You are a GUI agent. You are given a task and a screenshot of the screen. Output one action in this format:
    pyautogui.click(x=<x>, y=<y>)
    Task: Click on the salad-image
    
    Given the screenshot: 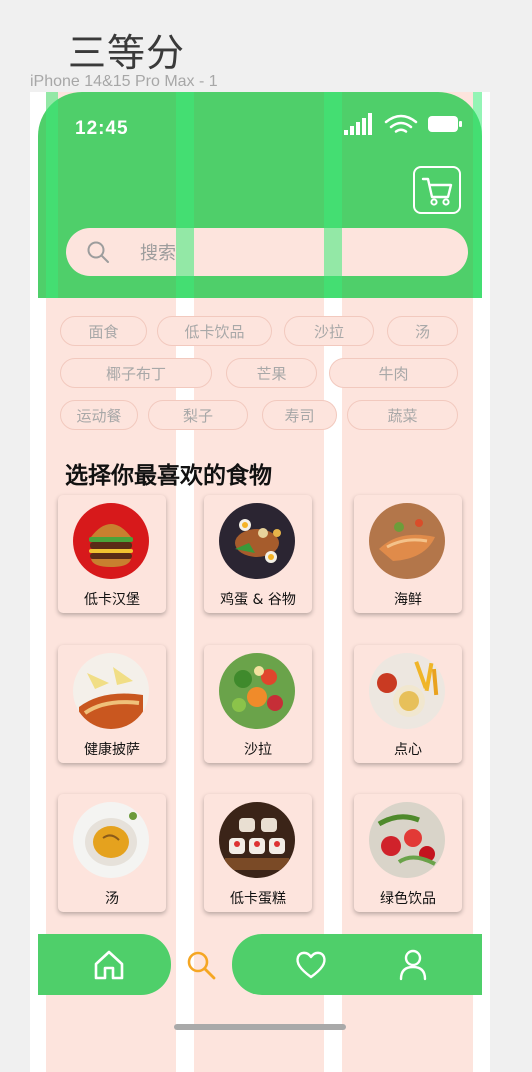 What is the action you would take?
    pyautogui.click(x=257, y=691)
    